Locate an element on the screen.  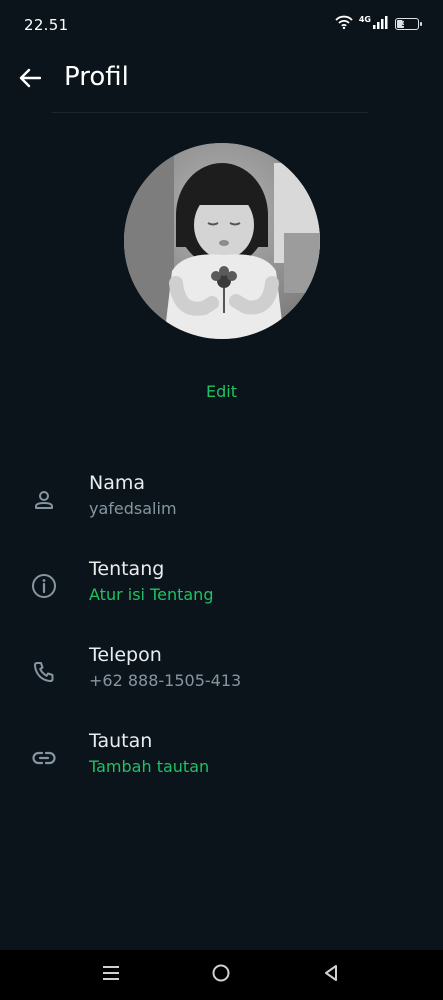
status-icons: 4G 32 is located at coordinates (378, 23).